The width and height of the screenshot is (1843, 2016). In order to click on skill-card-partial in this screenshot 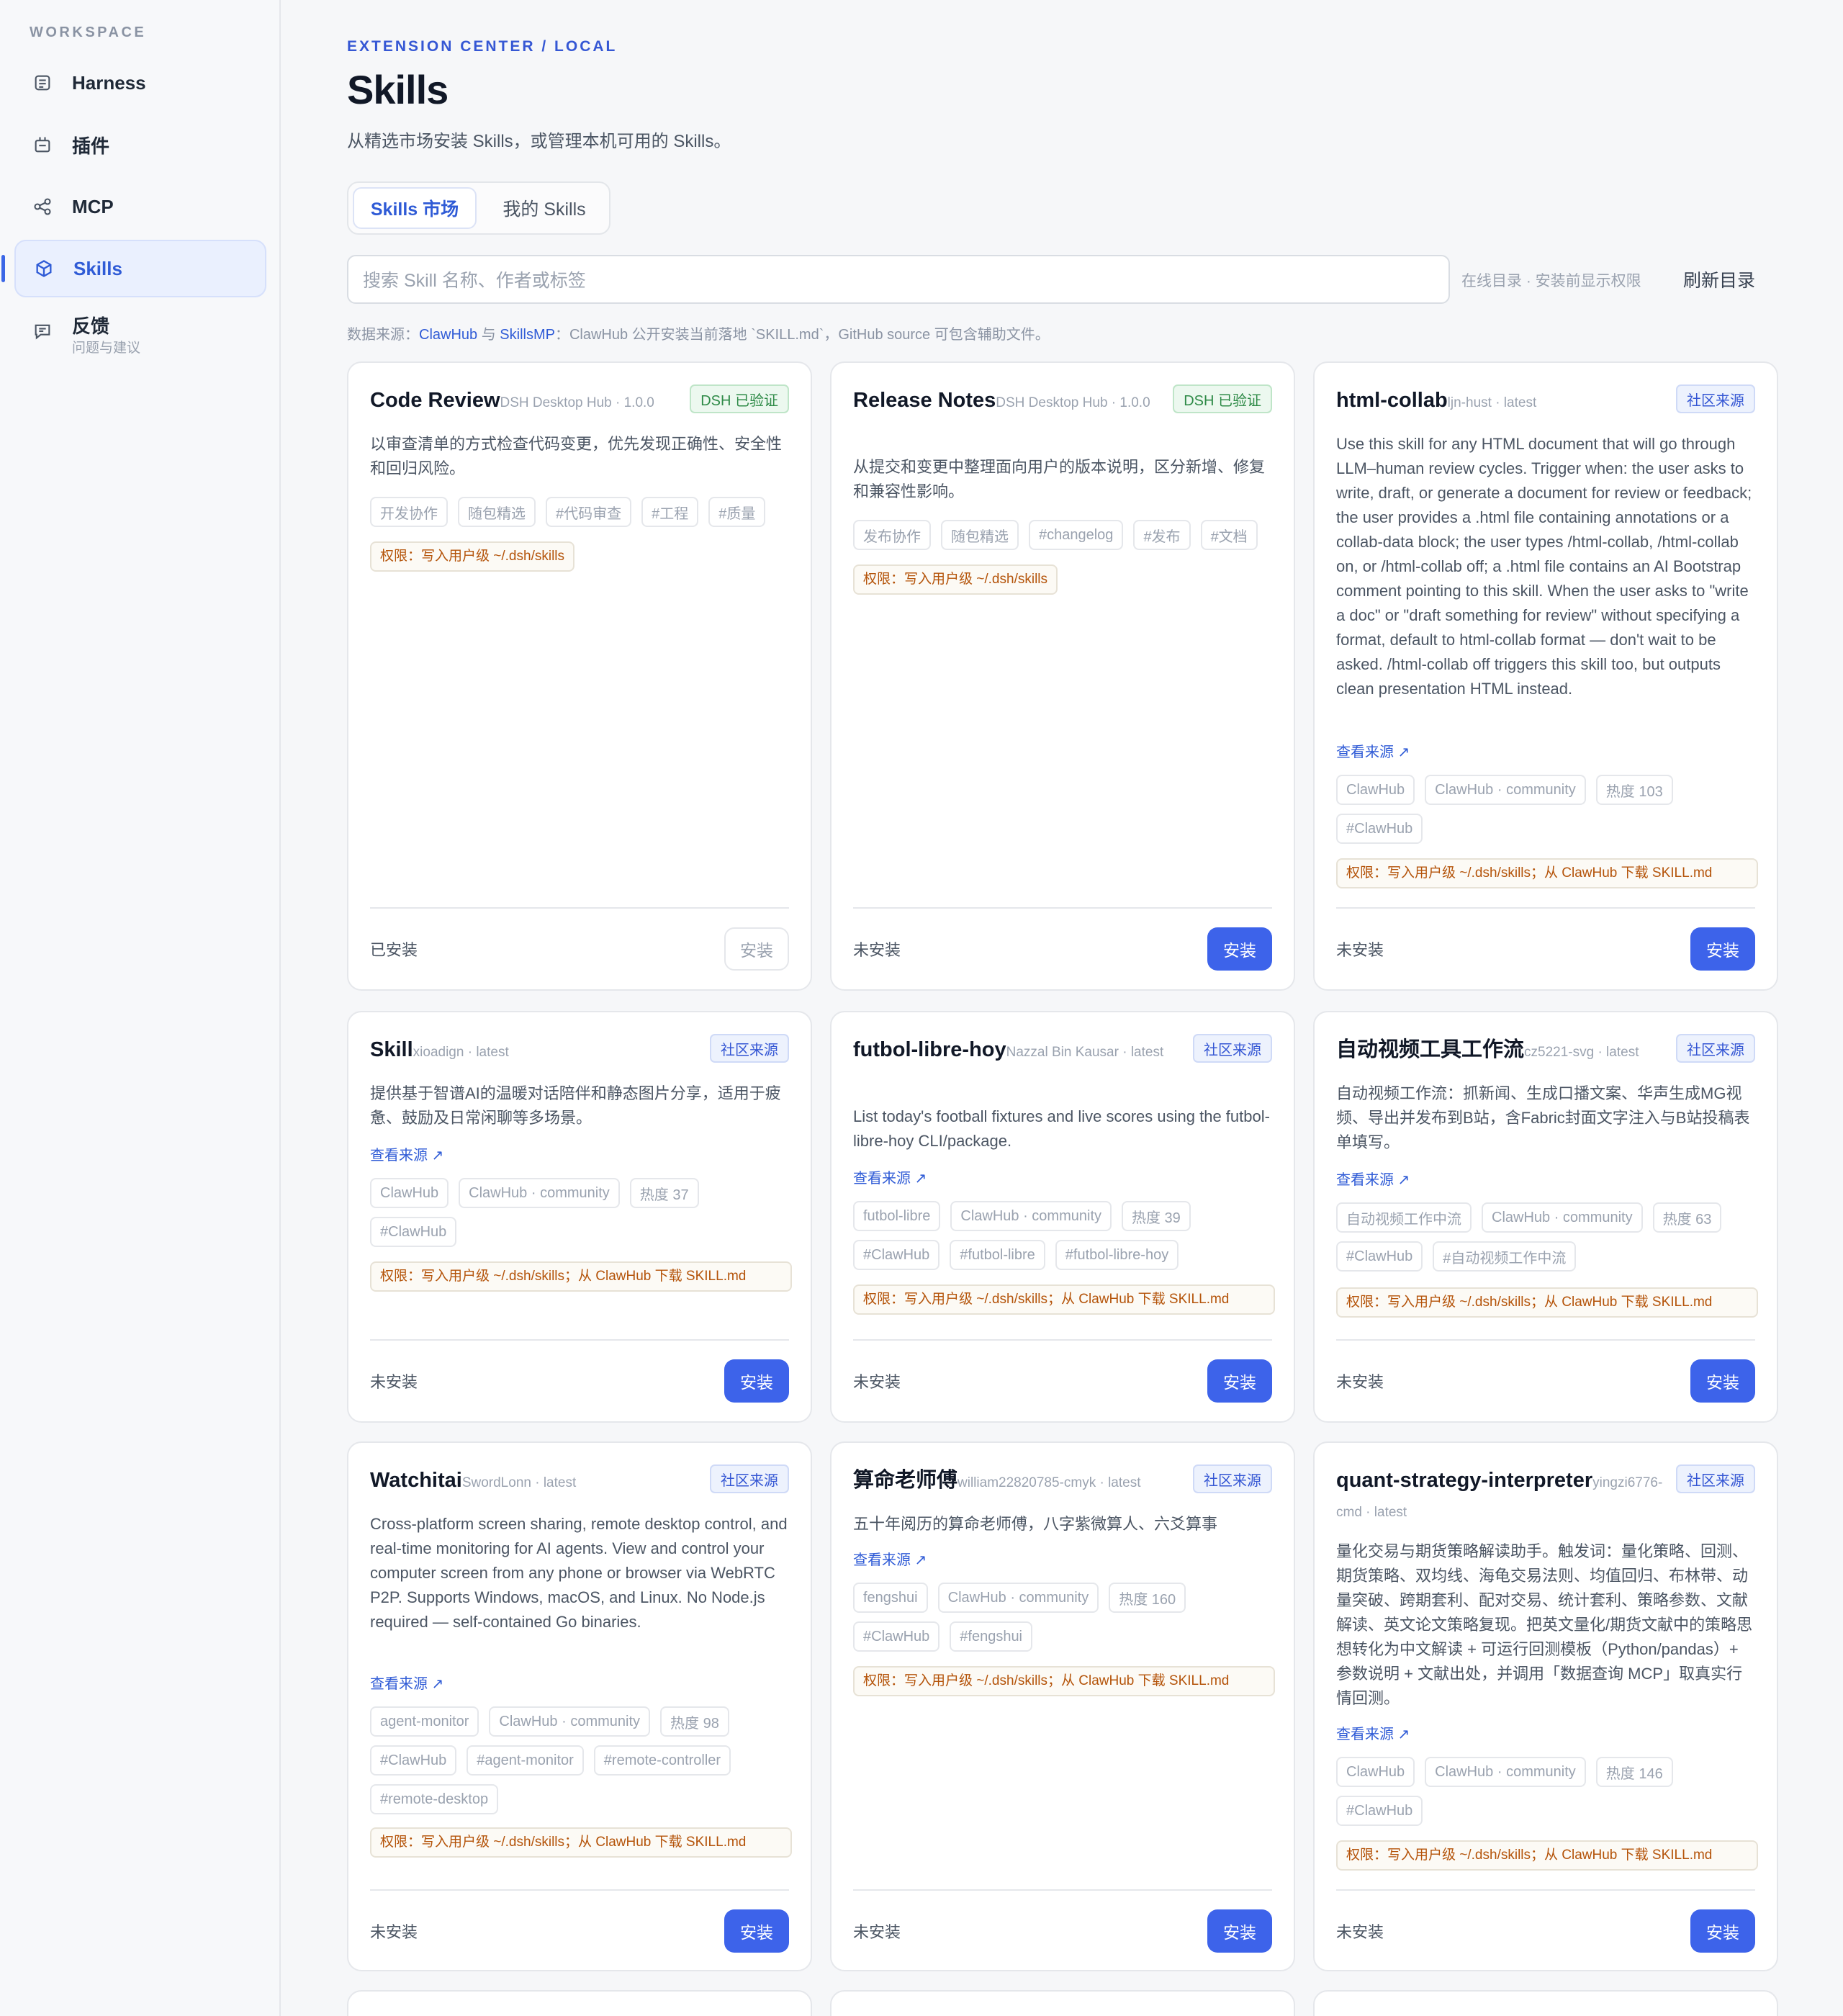, I will do `click(1062, 2003)`.